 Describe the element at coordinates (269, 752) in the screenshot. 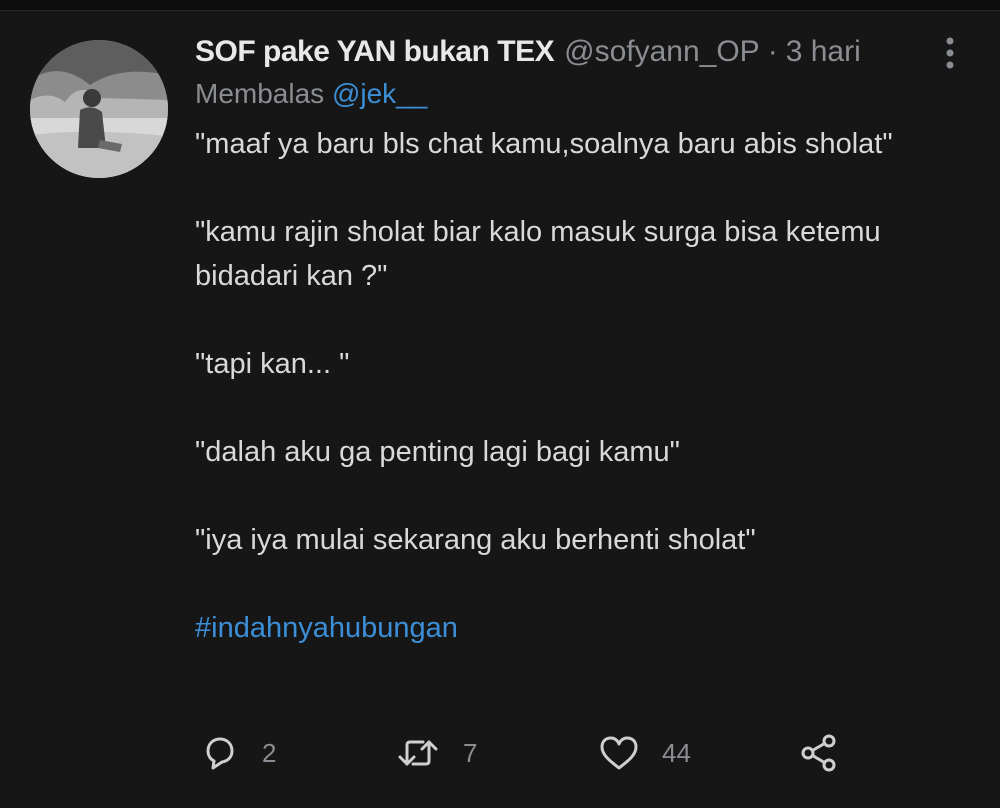

I see `reply-count: 2` at that location.